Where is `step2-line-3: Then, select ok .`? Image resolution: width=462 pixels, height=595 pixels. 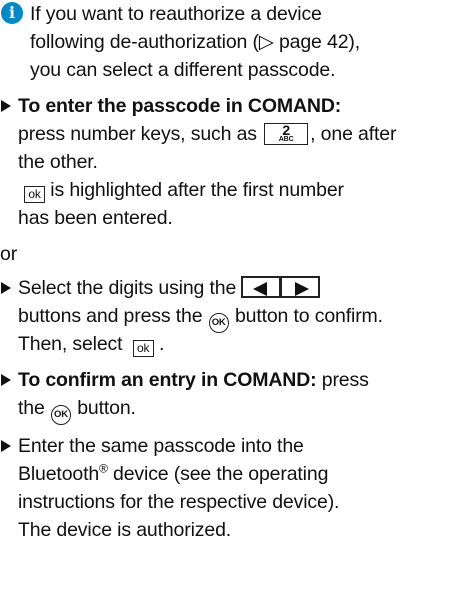 step2-line-3: Then, select ok . is located at coordinates (91, 345).